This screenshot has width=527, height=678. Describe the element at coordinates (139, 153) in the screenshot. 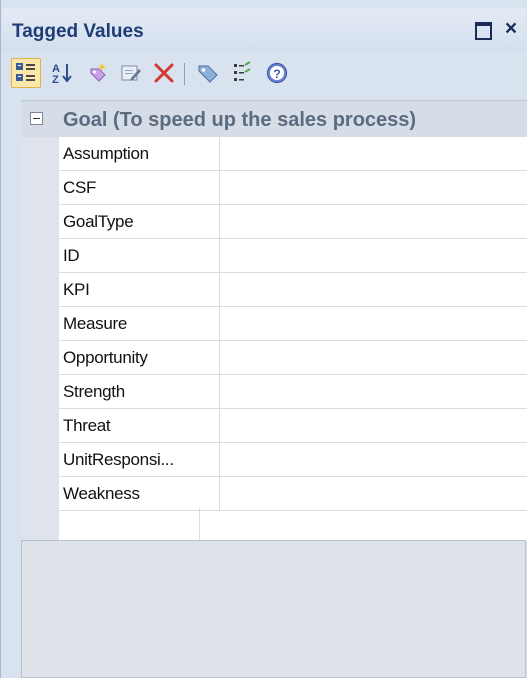

I see `property-name: Assumption` at that location.